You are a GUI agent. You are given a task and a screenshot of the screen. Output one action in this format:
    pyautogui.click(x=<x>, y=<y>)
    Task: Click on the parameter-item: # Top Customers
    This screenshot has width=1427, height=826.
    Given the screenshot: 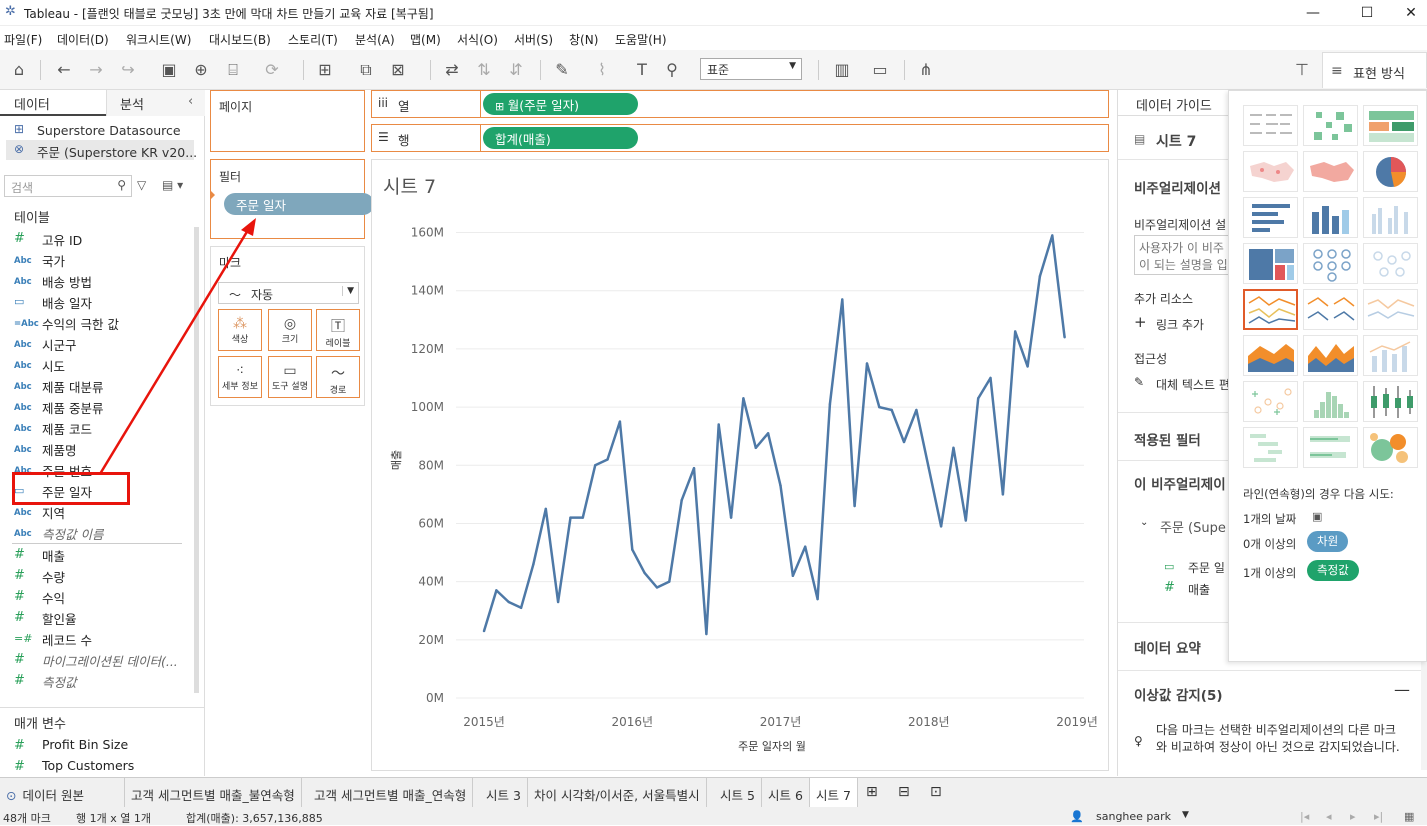 What is the action you would take?
    pyautogui.click(x=74, y=768)
    